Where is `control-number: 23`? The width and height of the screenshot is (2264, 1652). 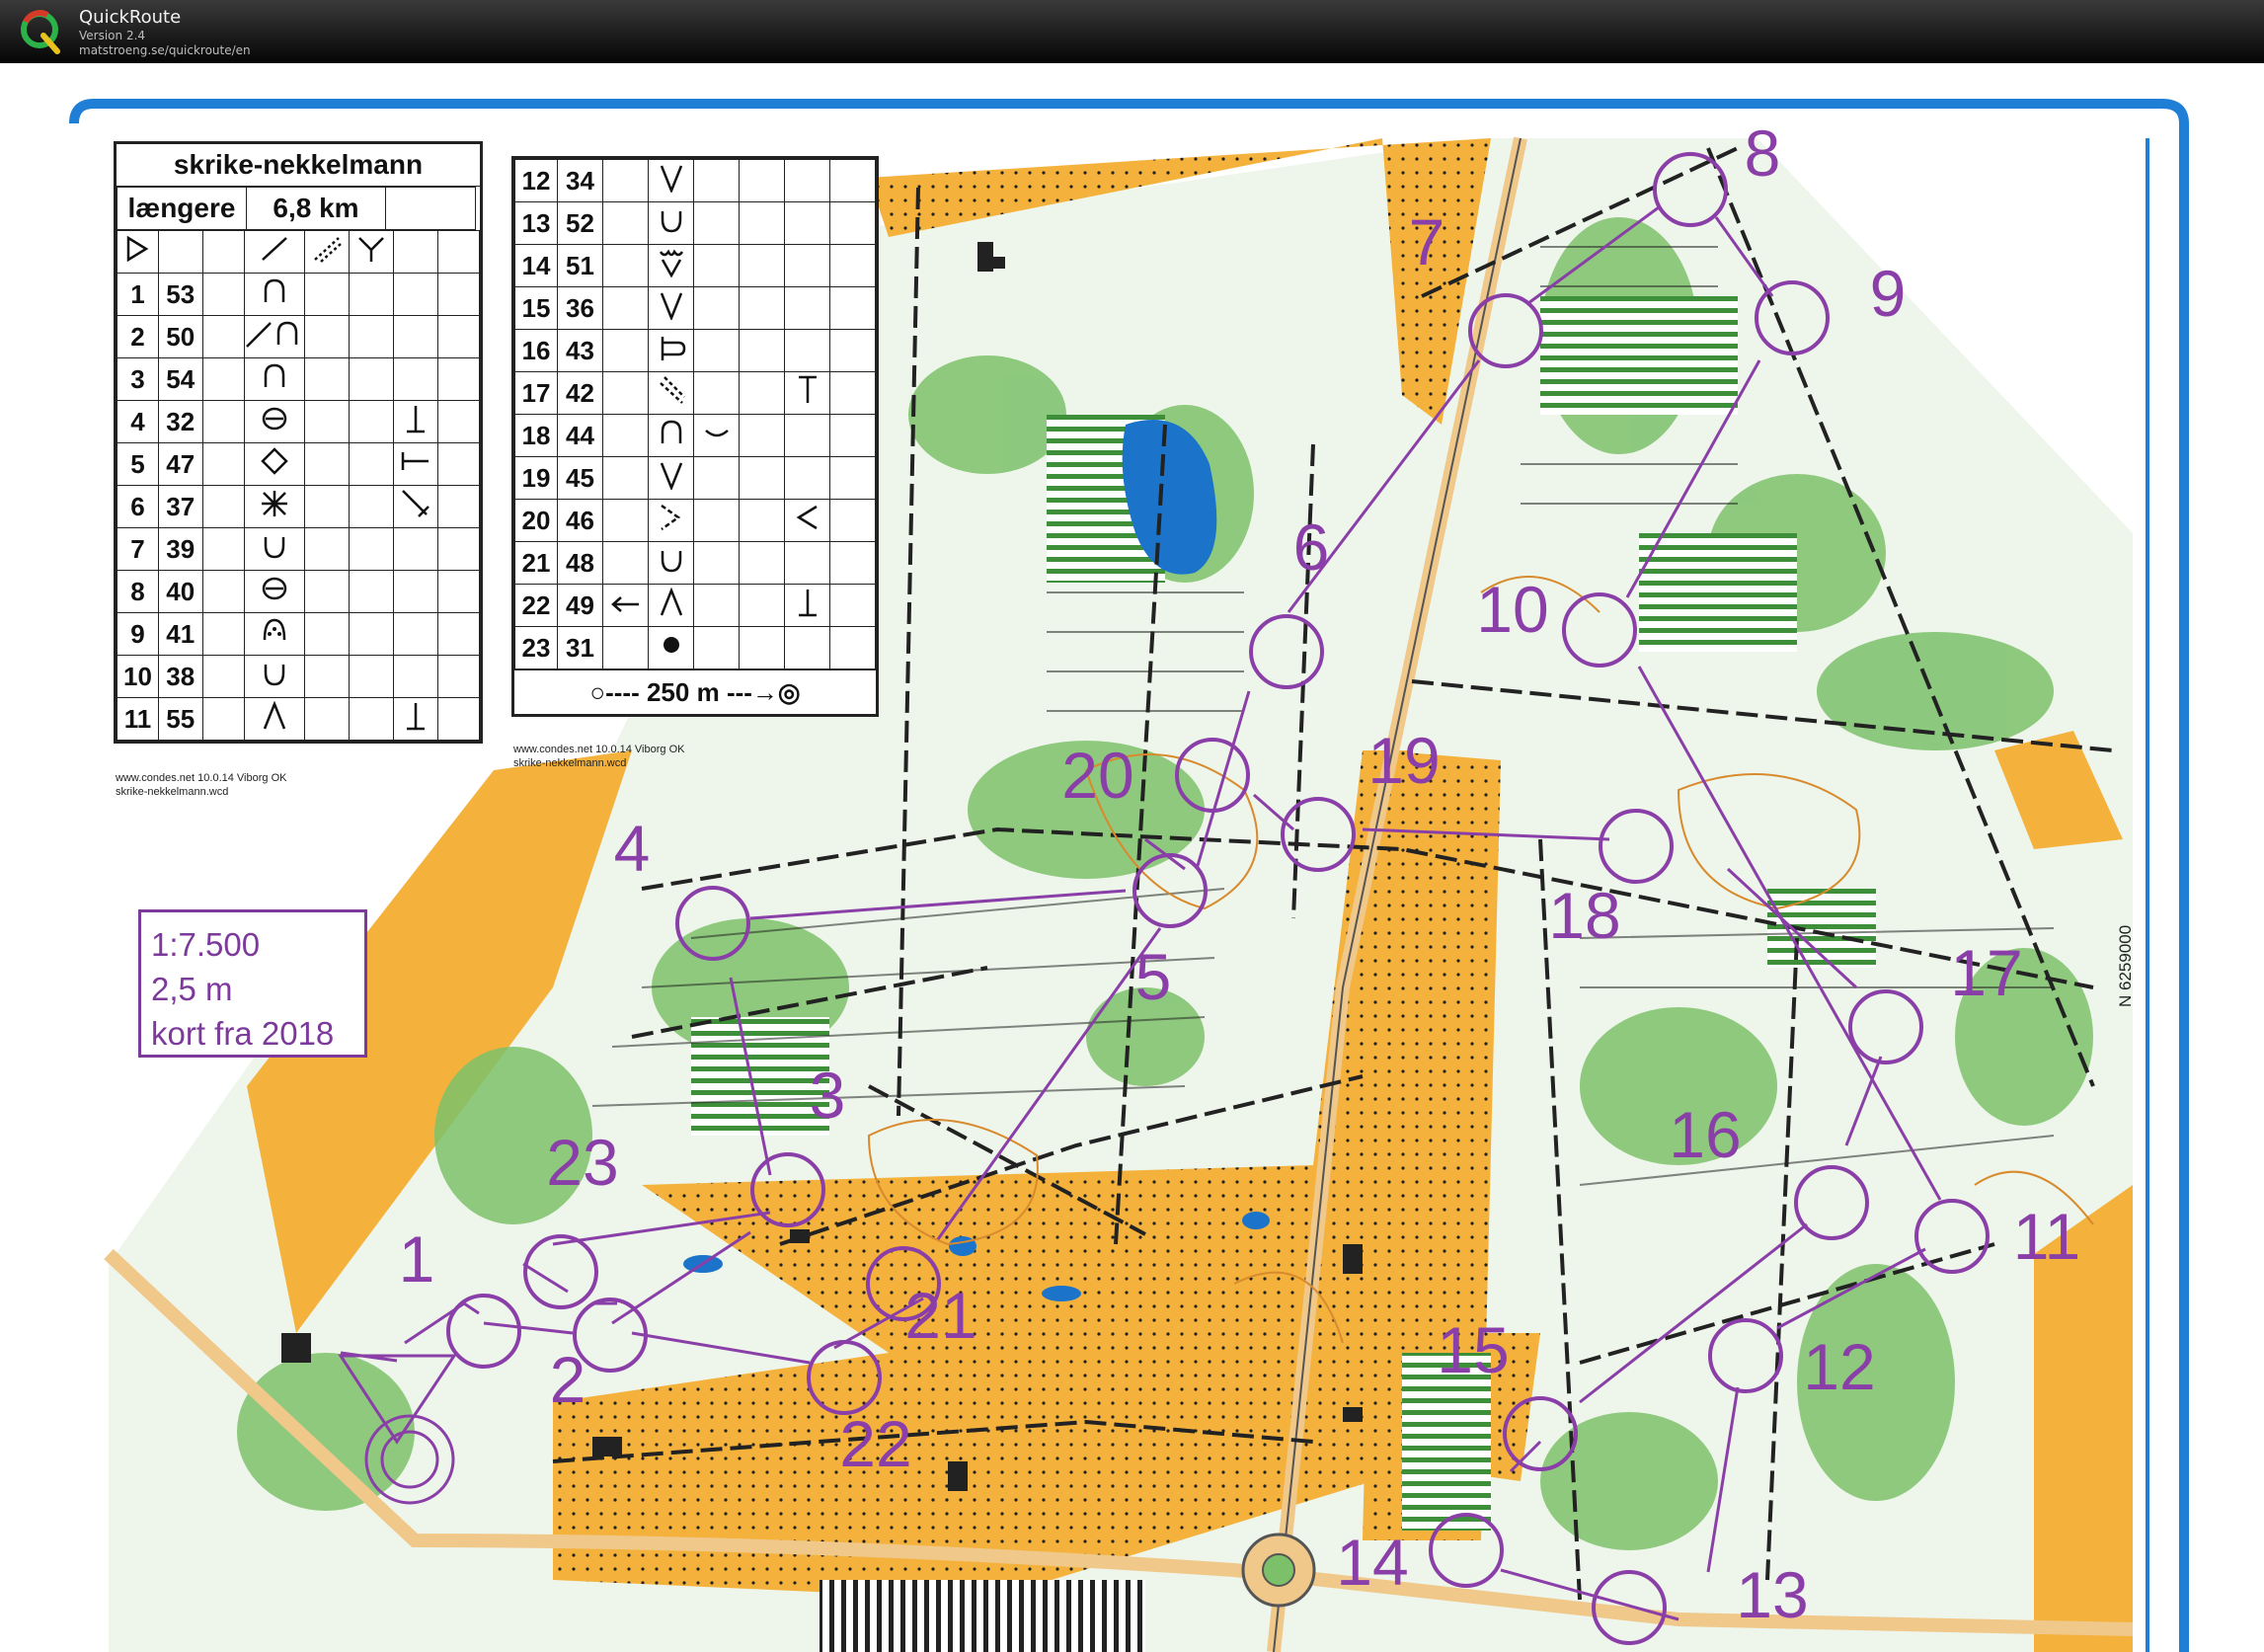 control-number: 23 is located at coordinates (536, 647).